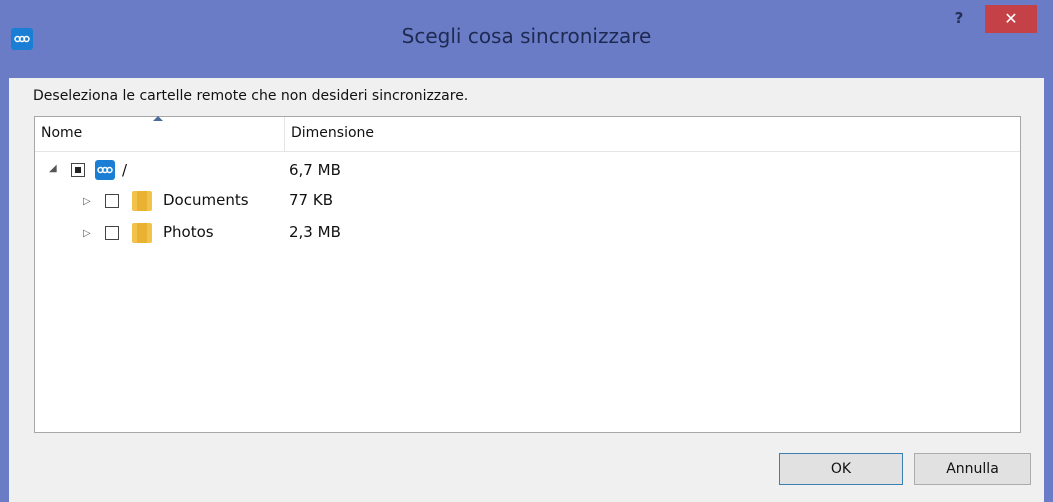 This screenshot has height=502, width=1053. Describe the element at coordinates (333, 133) in the screenshot. I see `column-header-size-label: Dimensione` at that location.